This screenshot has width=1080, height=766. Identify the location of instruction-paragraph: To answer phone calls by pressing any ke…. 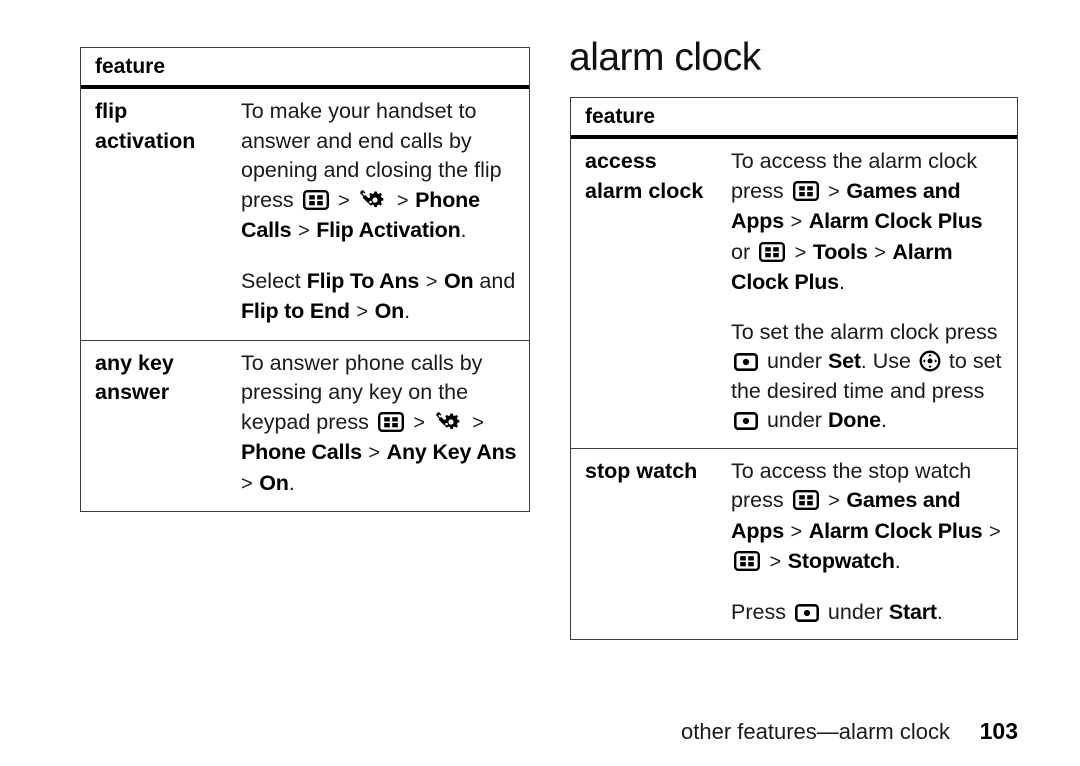
(380, 424).